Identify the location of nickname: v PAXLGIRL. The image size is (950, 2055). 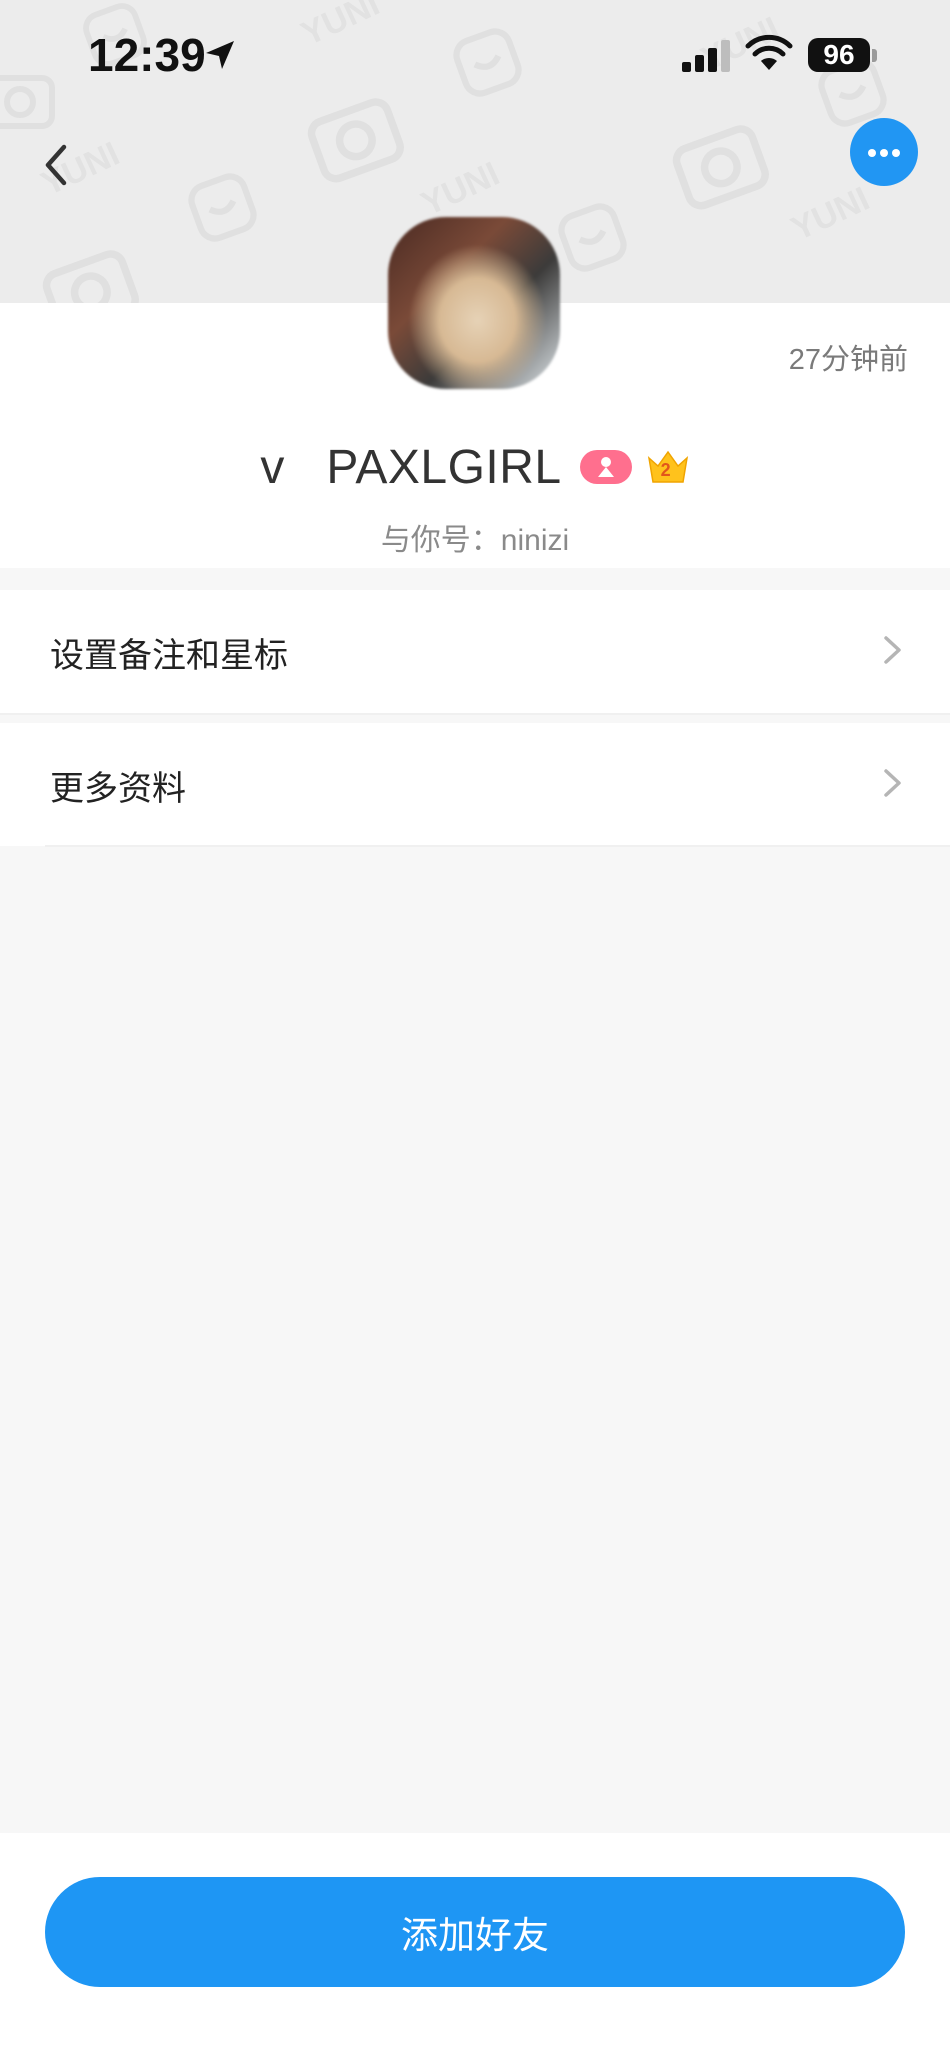
(411, 467).